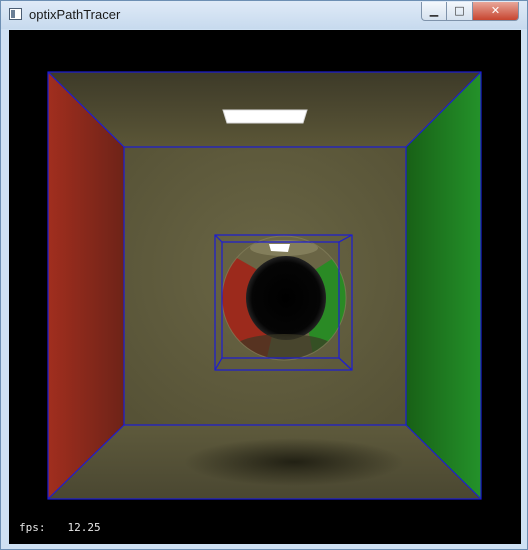 The width and height of the screenshot is (528, 550). I want to click on fps-label: fps:, so click(32, 527).